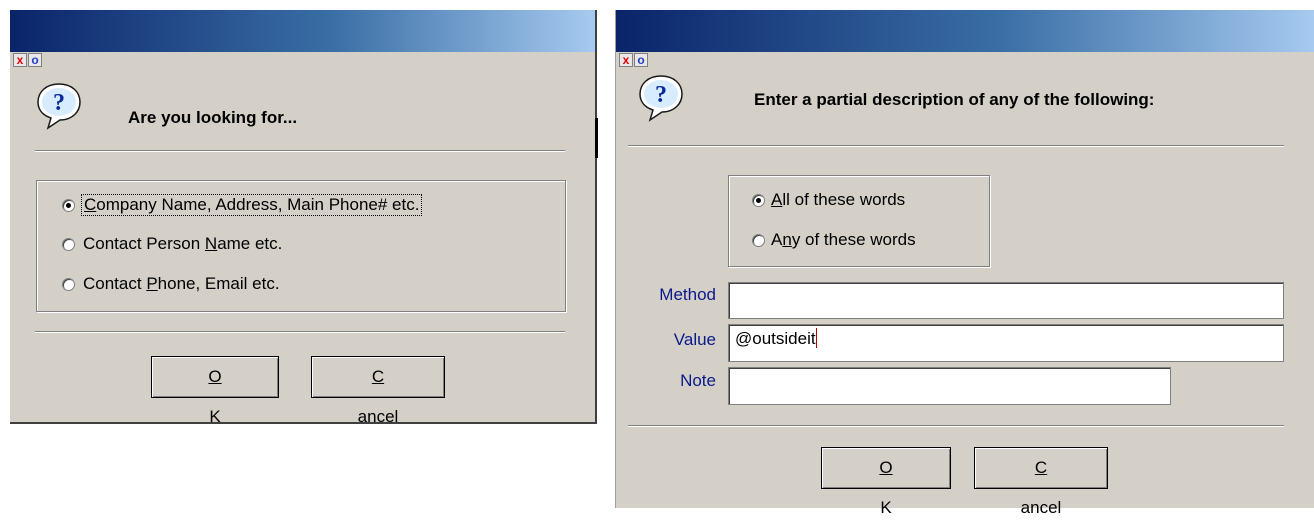  Describe the element at coordinates (687, 294) in the screenshot. I see `method-label: Method` at that location.